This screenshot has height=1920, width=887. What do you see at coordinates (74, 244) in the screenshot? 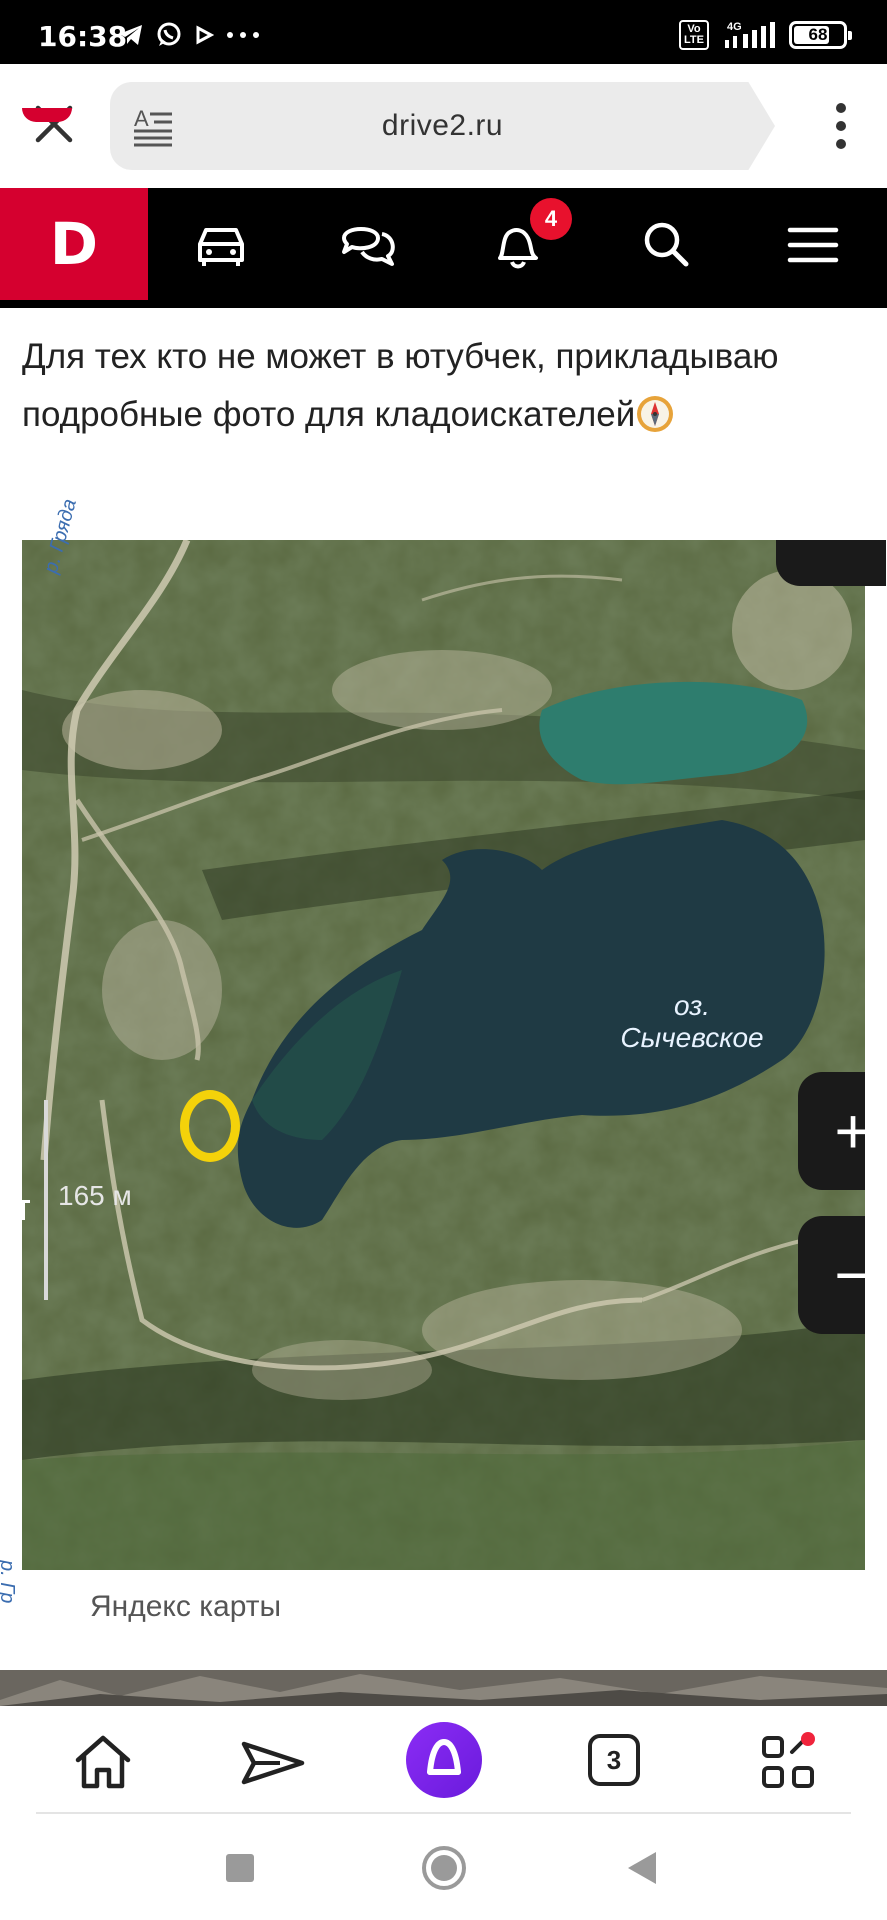
I see `site-logo: D` at bounding box center [74, 244].